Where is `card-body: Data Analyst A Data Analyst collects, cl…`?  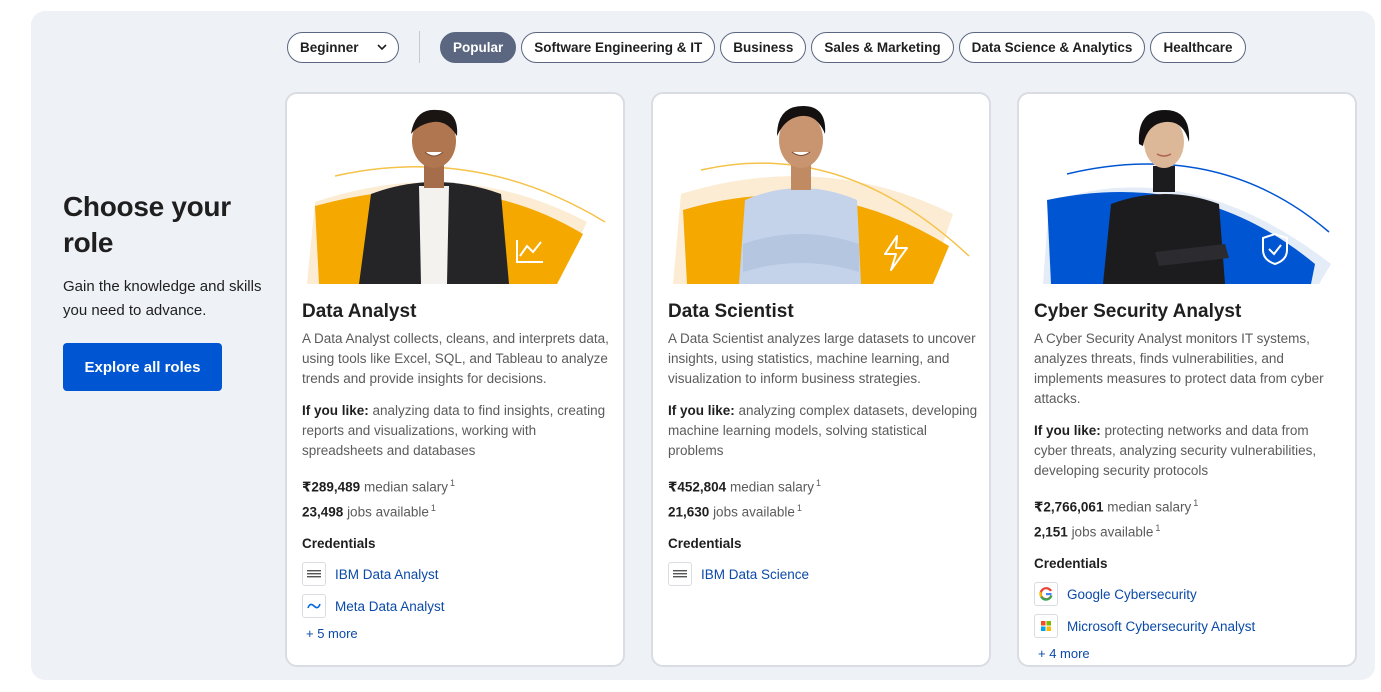 card-body: Data Analyst A Data Analyst collects, cl… is located at coordinates (457, 470).